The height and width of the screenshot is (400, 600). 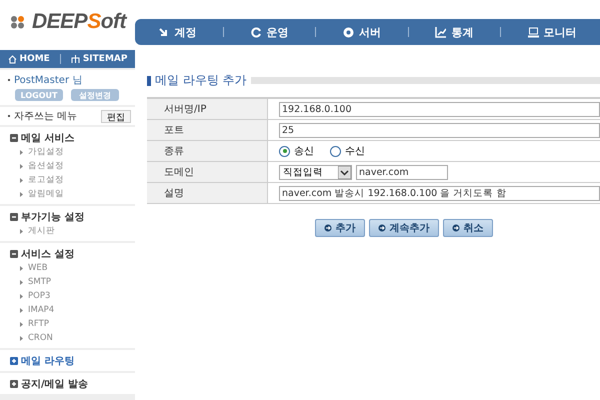 What do you see at coordinates (207, 151) in the screenshot?
I see `field-label: 종류` at bounding box center [207, 151].